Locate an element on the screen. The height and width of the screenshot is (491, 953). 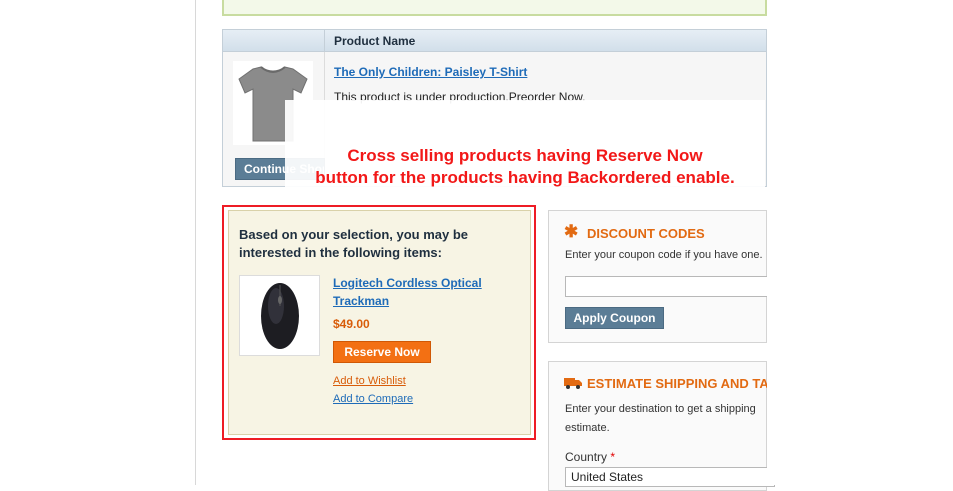
discount-codes-title: DISCOUNT CODES is located at coordinates (646, 233).